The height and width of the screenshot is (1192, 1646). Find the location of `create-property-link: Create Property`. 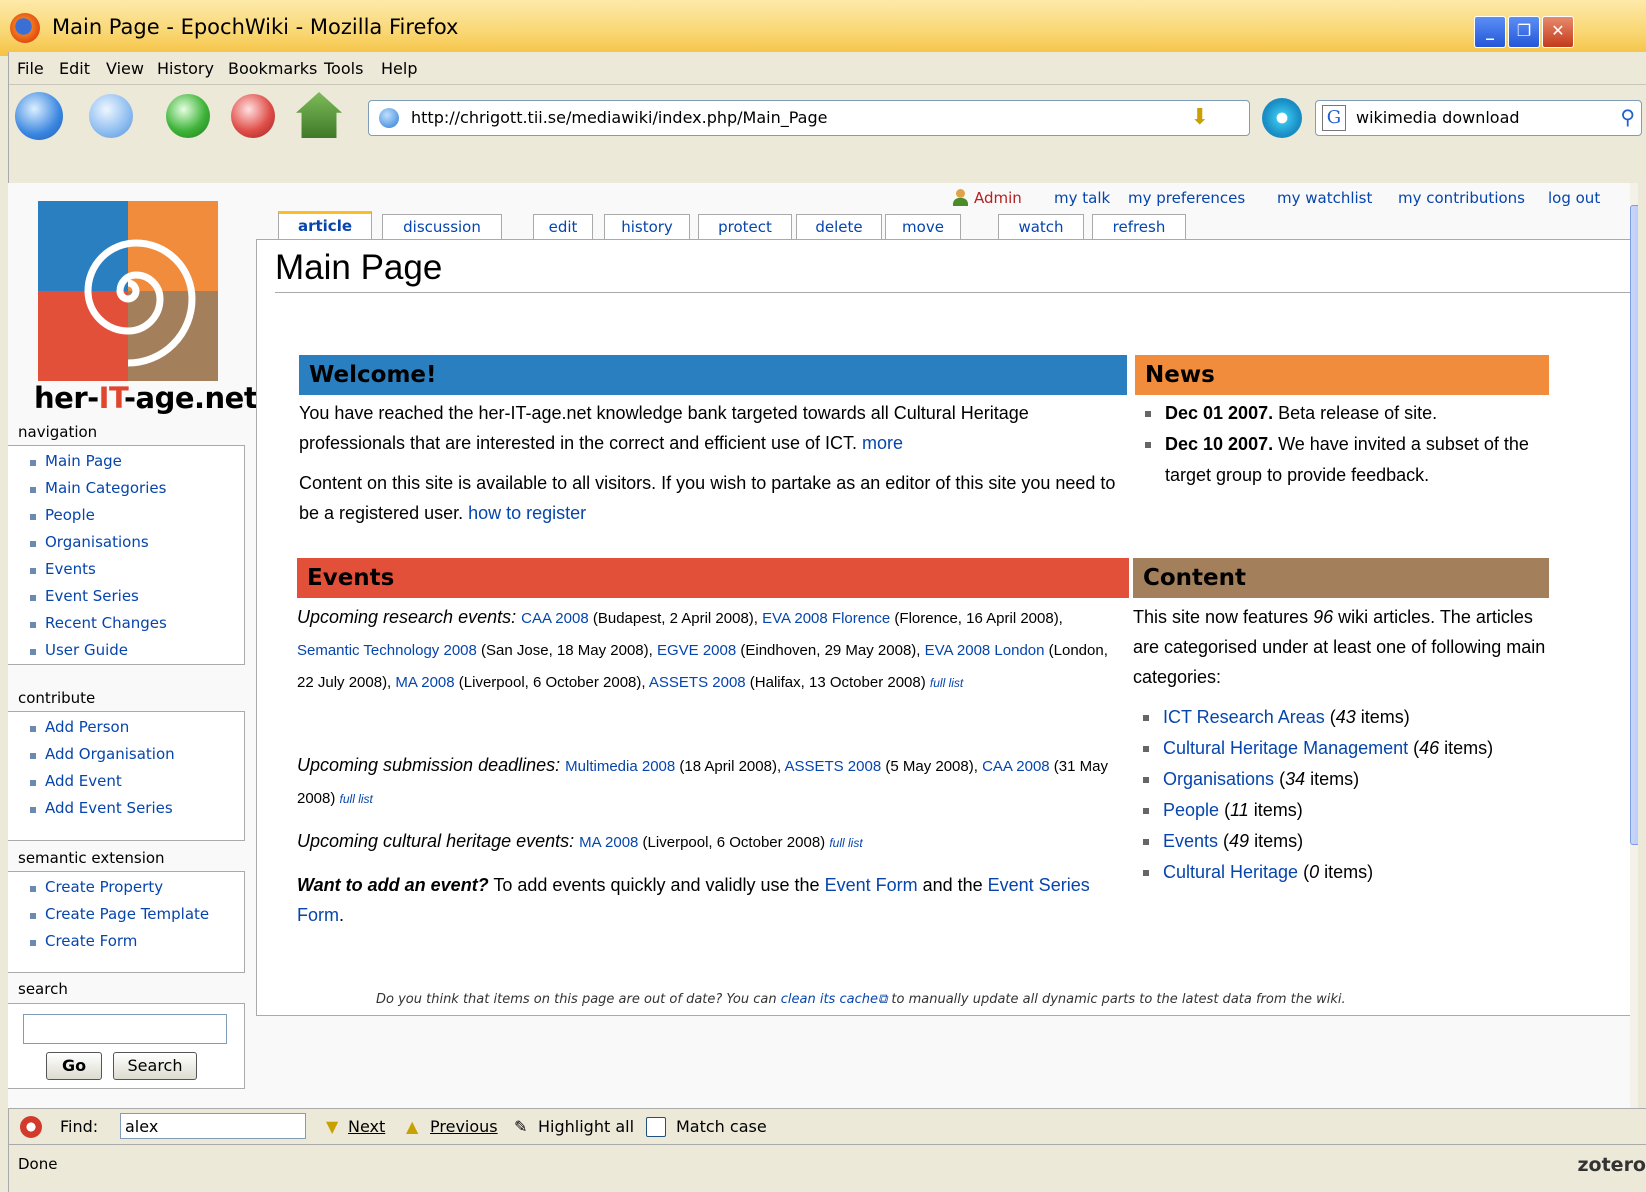

create-property-link: Create Property is located at coordinates (137, 891).